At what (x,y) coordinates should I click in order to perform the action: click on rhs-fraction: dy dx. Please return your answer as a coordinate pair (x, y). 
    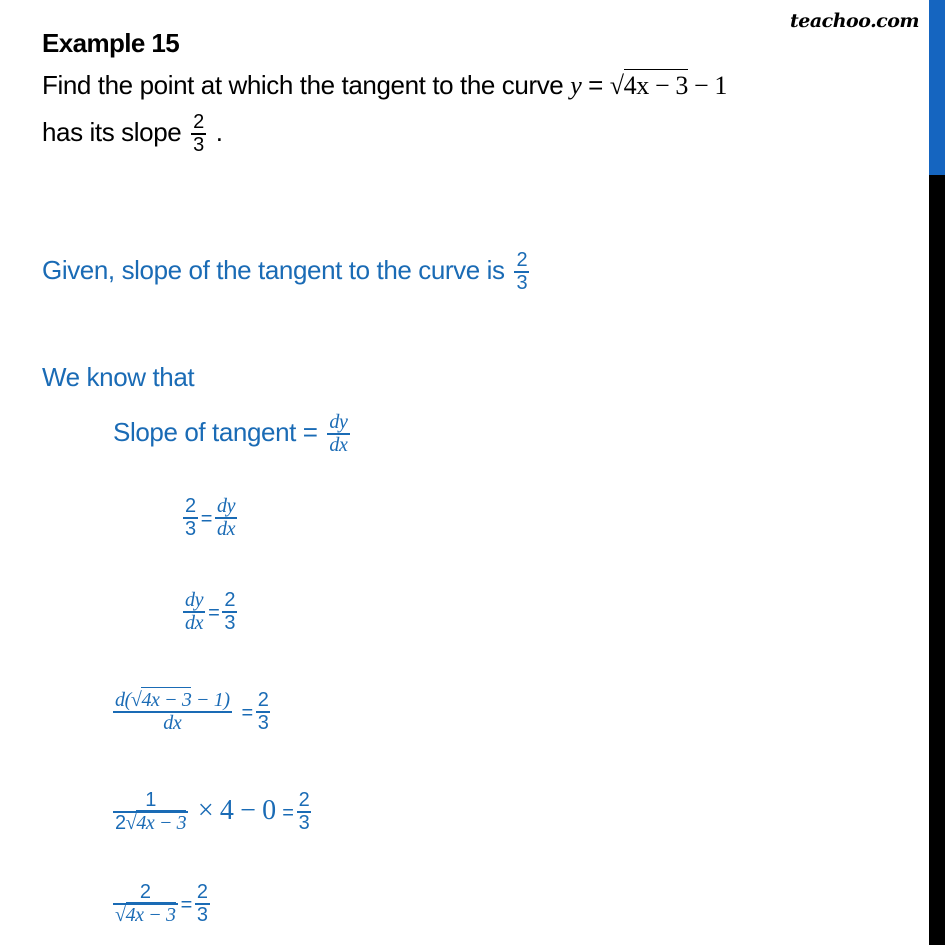
    Looking at the image, I should click on (226, 517).